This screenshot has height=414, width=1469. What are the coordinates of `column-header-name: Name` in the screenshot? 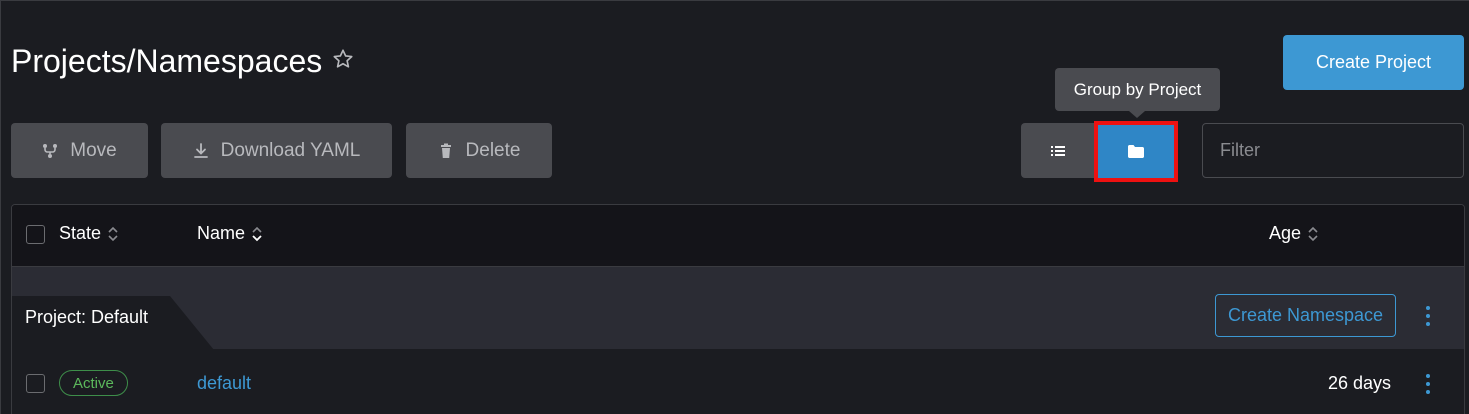 It's located at (230, 233).